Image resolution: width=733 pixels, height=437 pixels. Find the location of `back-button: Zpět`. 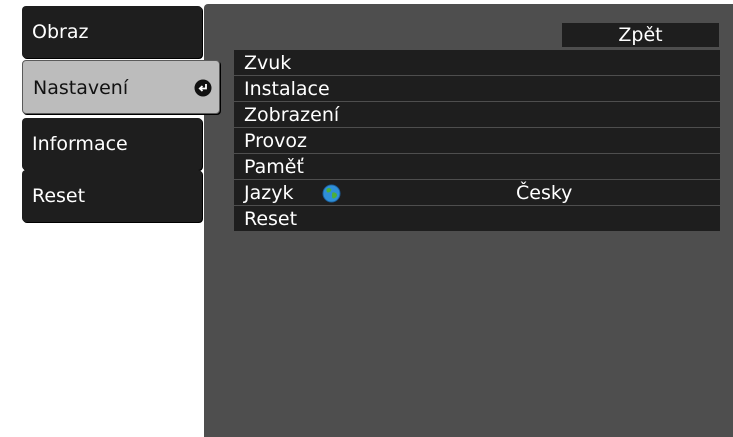

back-button: Zpět is located at coordinates (640, 35).